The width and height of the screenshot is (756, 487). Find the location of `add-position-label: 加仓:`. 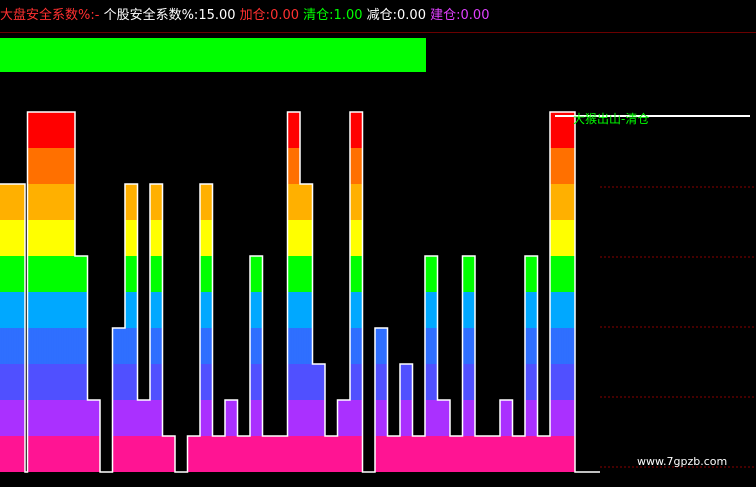

add-position-label: 加仓: is located at coordinates (255, 15).